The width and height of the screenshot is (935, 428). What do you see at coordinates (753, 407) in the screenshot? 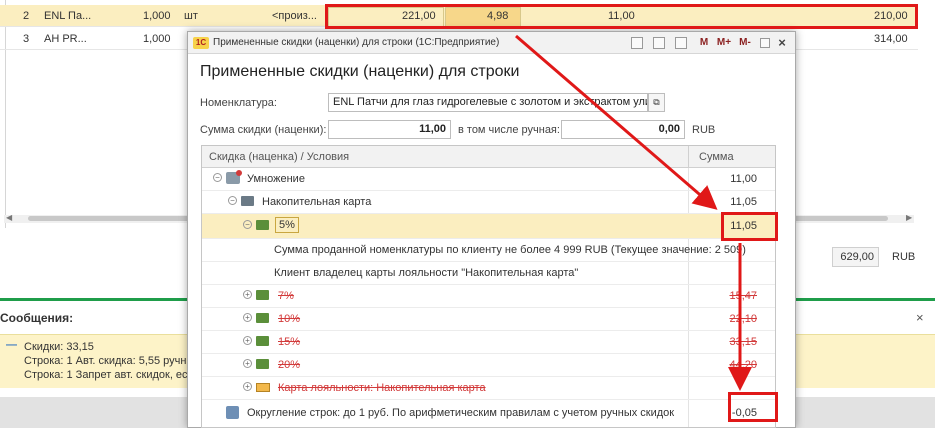
I see `annotation-box-rounding` at bounding box center [753, 407].